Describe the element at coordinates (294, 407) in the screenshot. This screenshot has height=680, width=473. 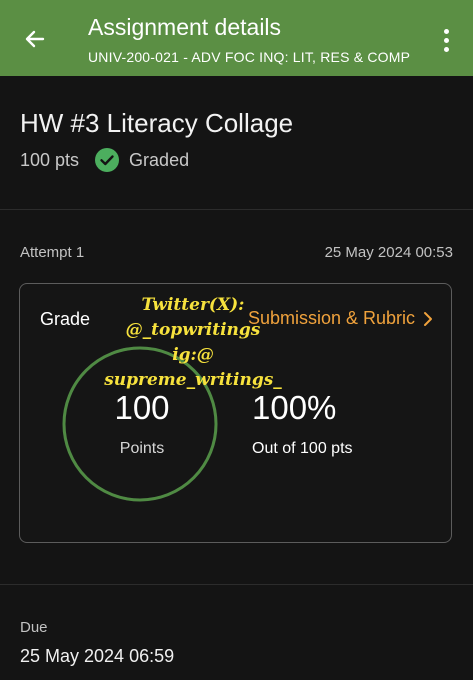
I see `percent-value: 100%` at that location.